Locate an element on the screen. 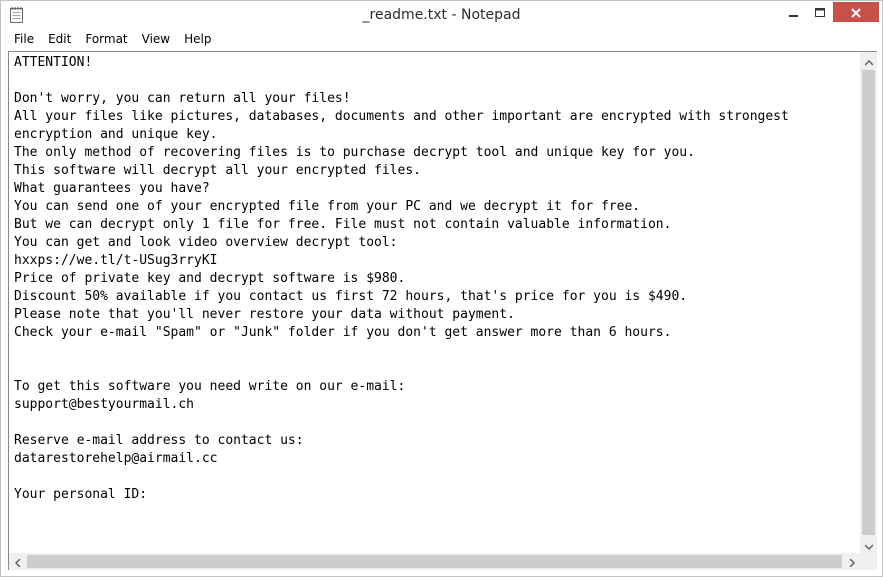  scroll-left-arrow-icon is located at coordinates (17, 561).